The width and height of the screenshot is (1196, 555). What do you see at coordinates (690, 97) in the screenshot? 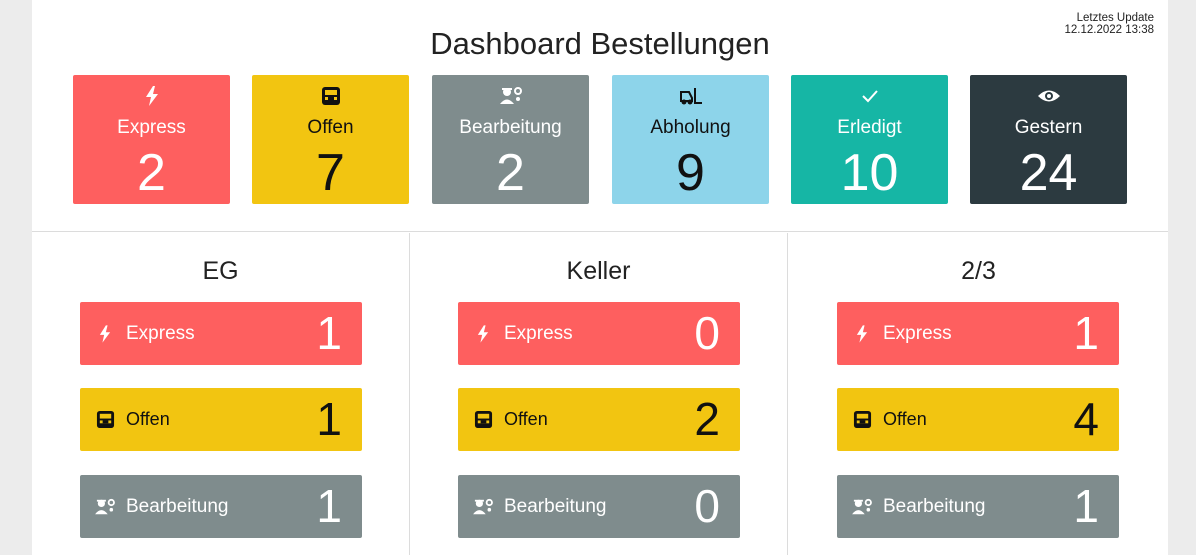
I see `forklift-icon` at bounding box center [690, 97].